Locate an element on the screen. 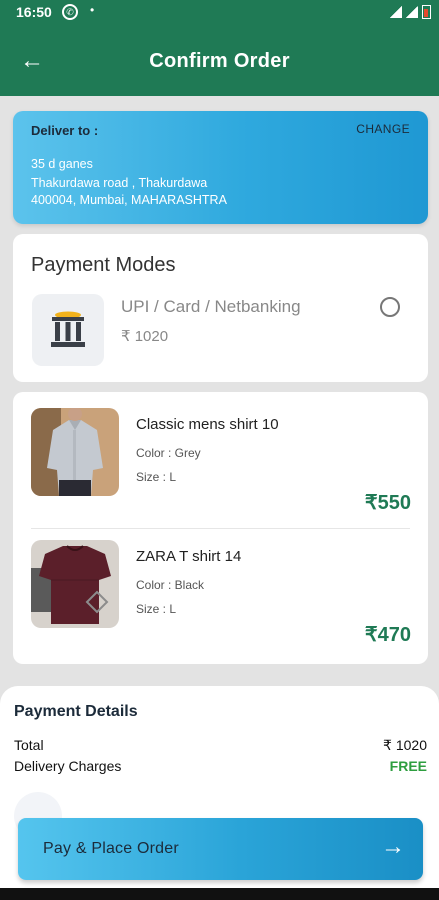  delivery-charges-label: Delivery Charges is located at coordinates (68, 766).